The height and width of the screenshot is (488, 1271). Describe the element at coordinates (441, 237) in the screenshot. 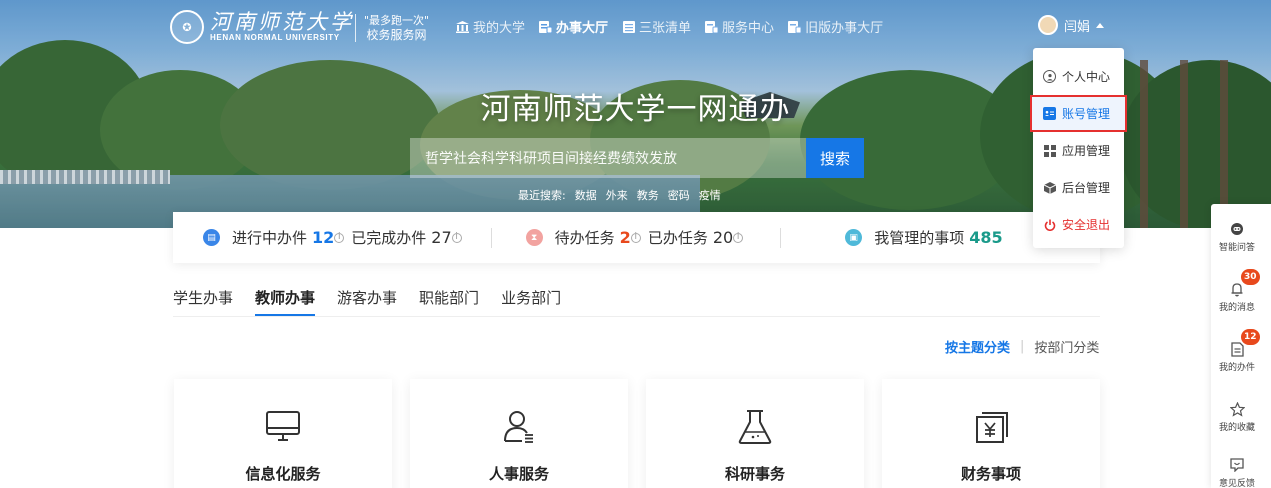

I see `stat-completed-value: 27` at that location.